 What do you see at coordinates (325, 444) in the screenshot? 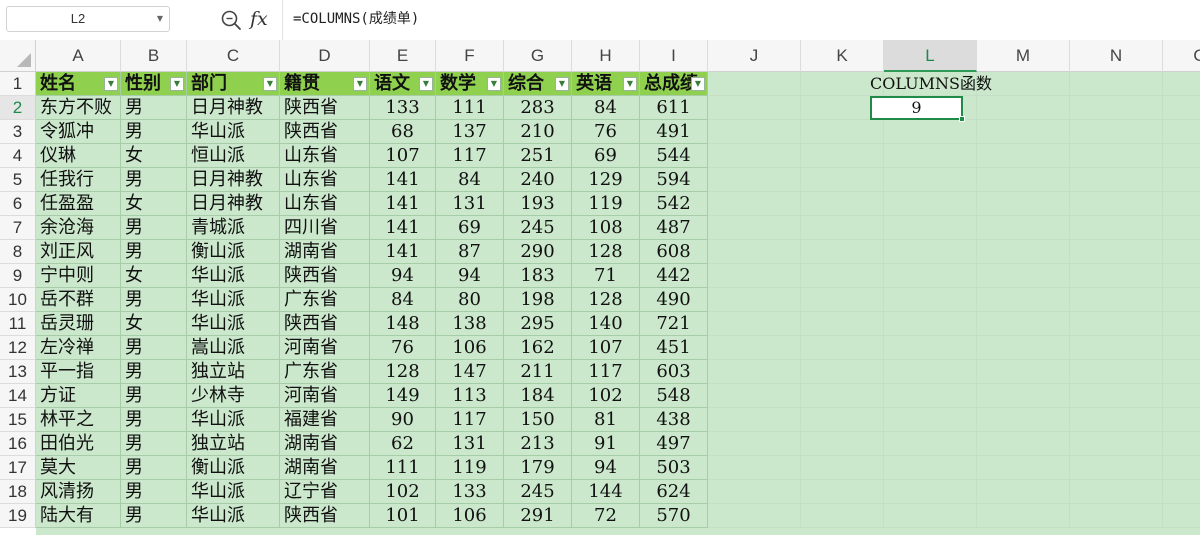
I see `table-cell: 湖南省` at bounding box center [325, 444].